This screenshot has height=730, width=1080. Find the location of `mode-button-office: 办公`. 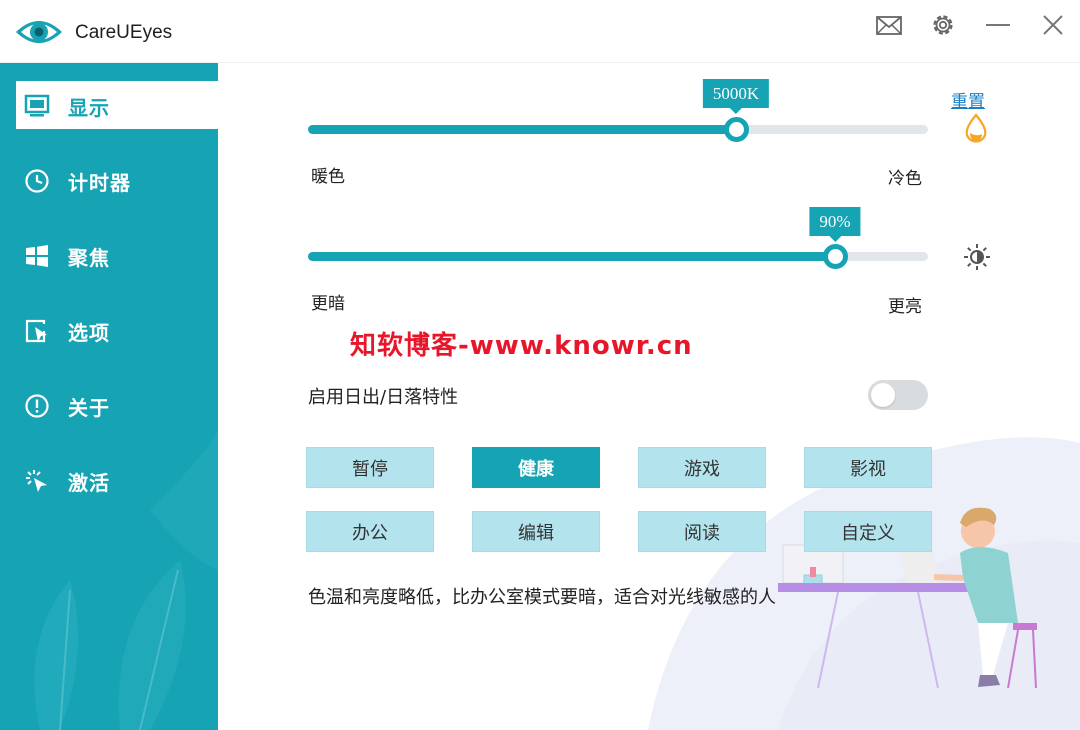

mode-button-office: 办公 is located at coordinates (370, 531).